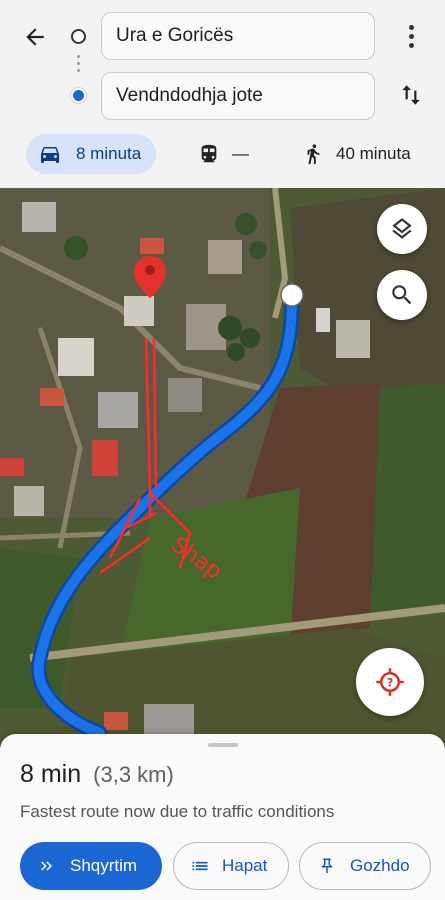 This screenshot has height=900, width=445. What do you see at coordinates (238, 36) in the screenshot?
I see `origin-field: Ura e Goricës` at bounding box center [238, 36].